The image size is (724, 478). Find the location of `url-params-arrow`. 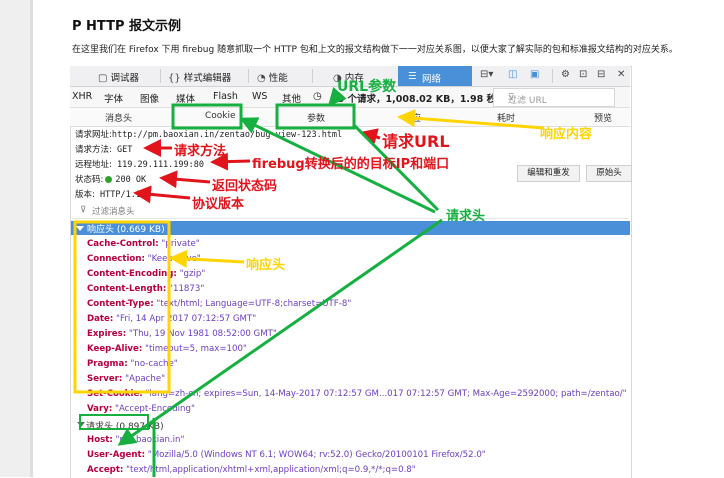

url-params-arrow is located at coordinates (337, 96).